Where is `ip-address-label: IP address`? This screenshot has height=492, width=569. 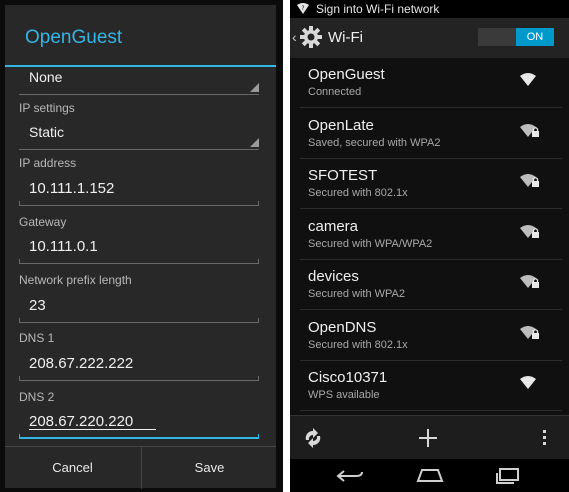
ip-address-label: IP address is located at coordinates (48, 163).